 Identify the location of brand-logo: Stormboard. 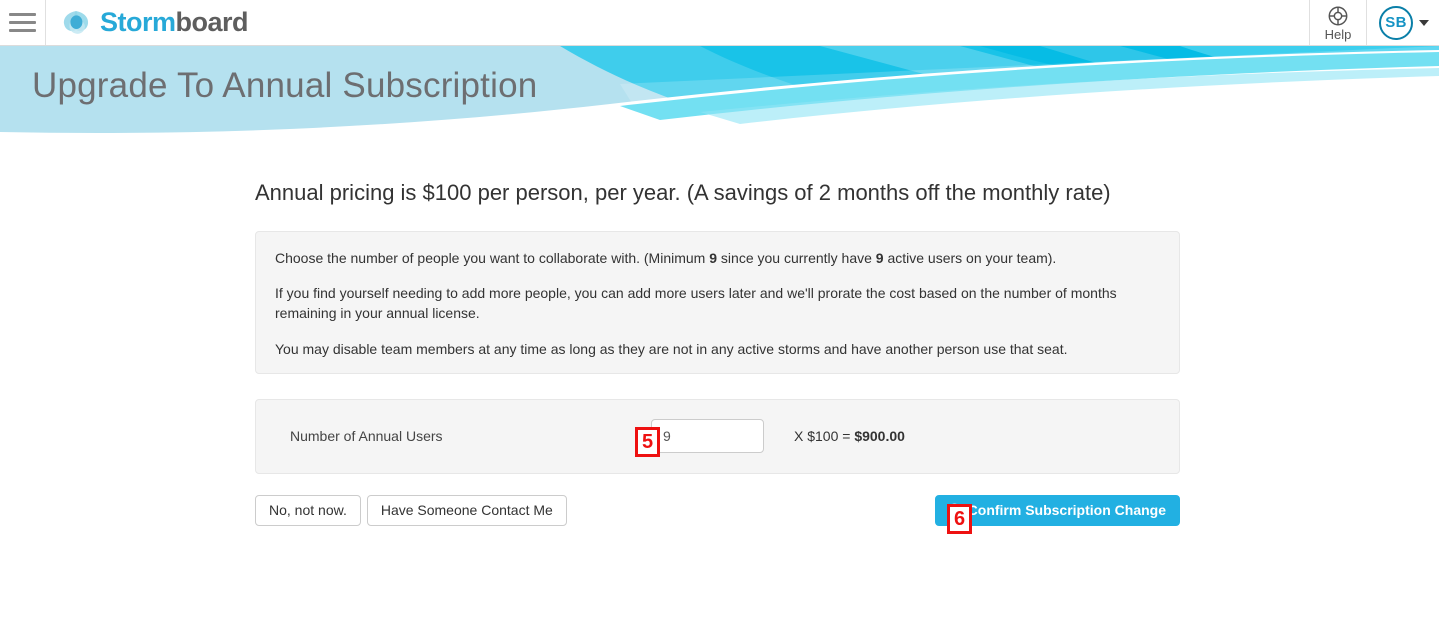
(154, 23).